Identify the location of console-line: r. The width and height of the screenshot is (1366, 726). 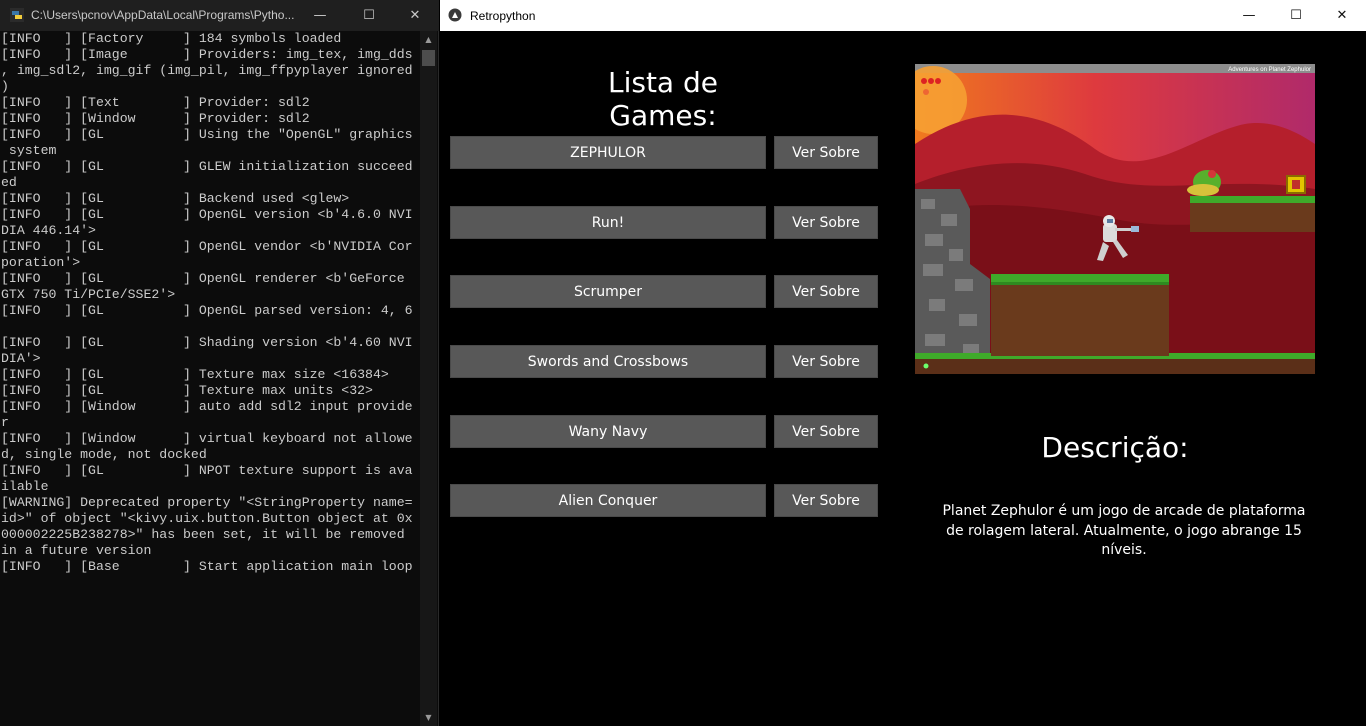
(5, 422).